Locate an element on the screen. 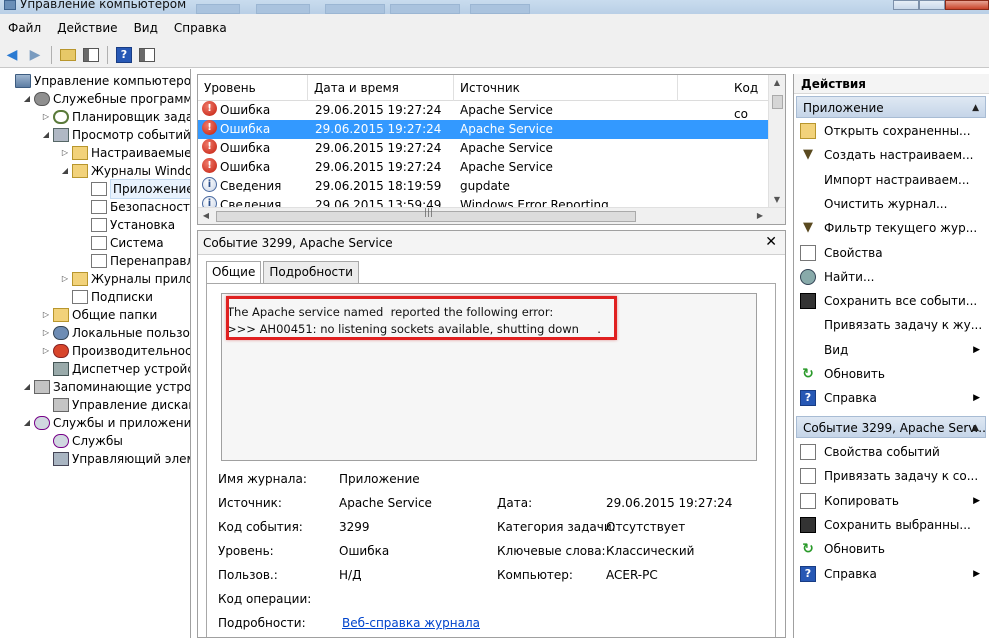  tree-item: ▷ Производительность is located at coordinates (115, 351).